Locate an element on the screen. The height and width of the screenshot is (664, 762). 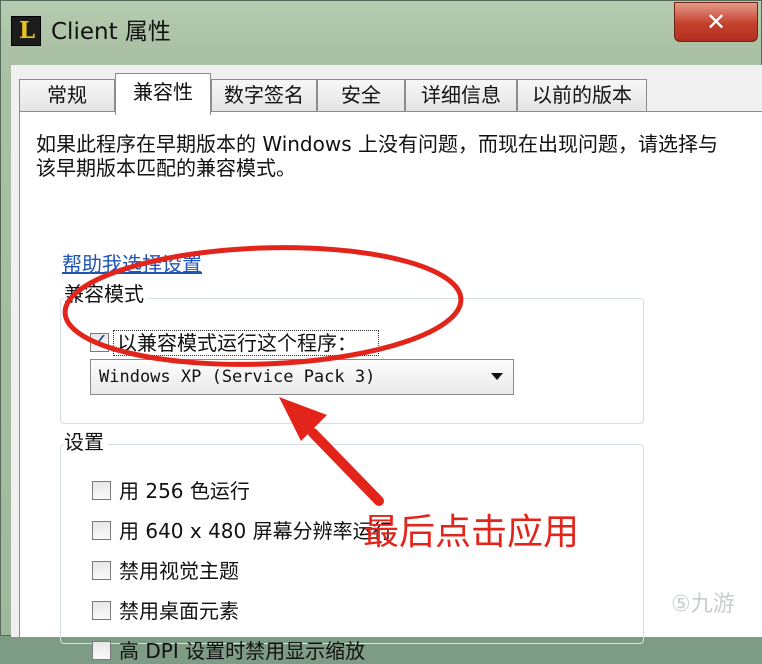
annotation-ellipse is located at coordinates (263, 306).